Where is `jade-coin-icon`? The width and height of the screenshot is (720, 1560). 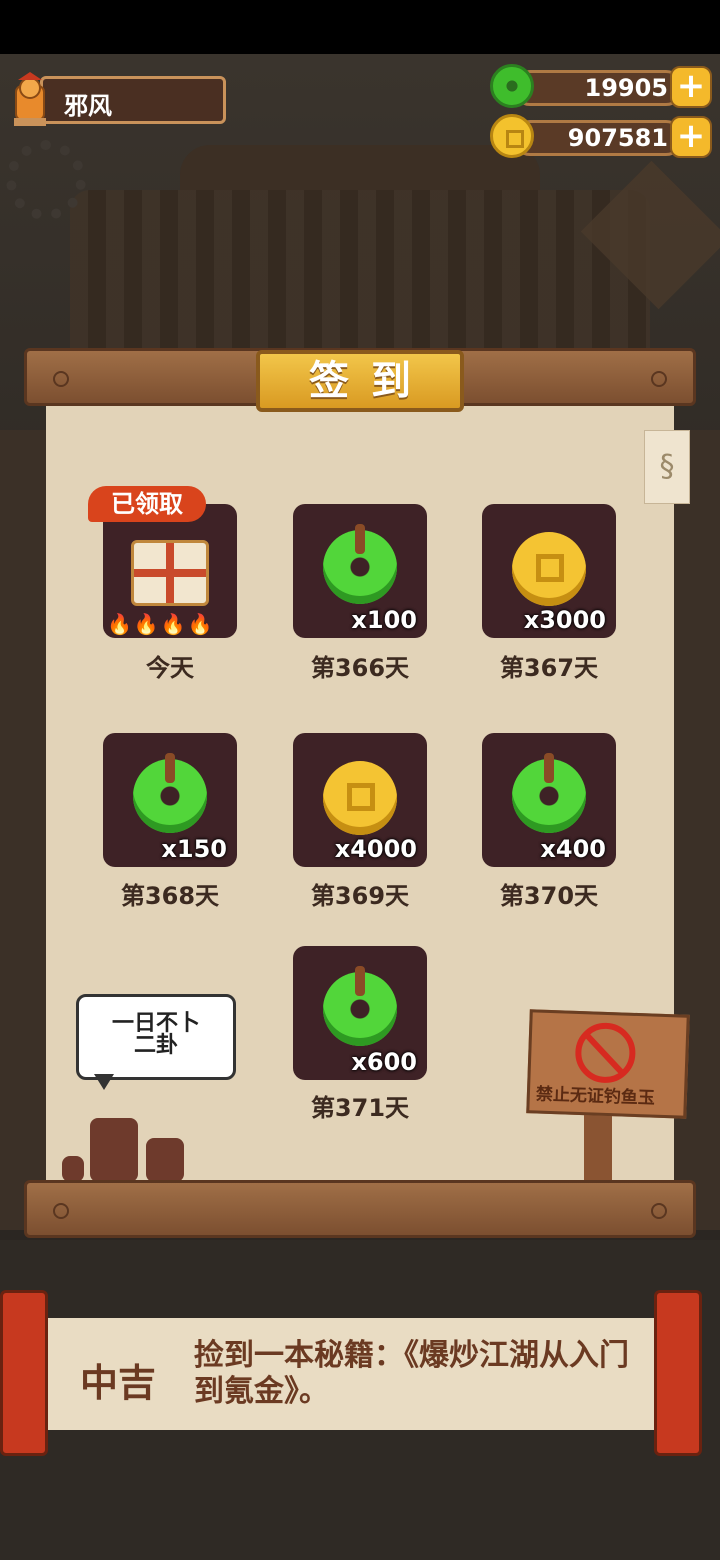 jade-coin-icon is located at coordinates (512, 86).